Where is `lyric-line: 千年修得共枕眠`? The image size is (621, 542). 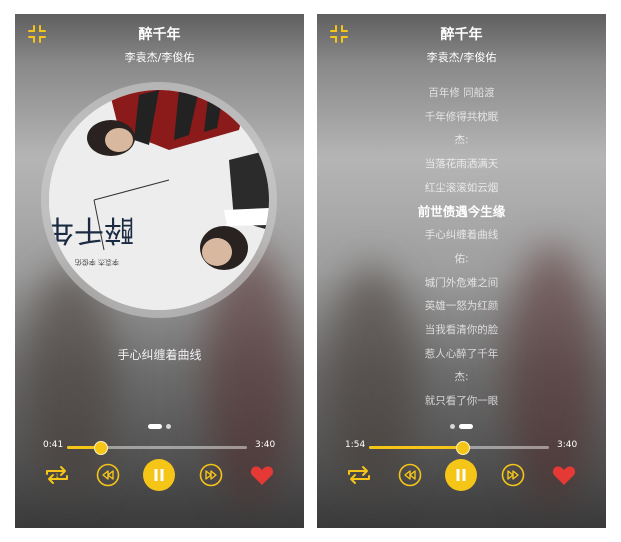
lyric-line: 千年修得共枕眠 is located at coordinates (461, 118).